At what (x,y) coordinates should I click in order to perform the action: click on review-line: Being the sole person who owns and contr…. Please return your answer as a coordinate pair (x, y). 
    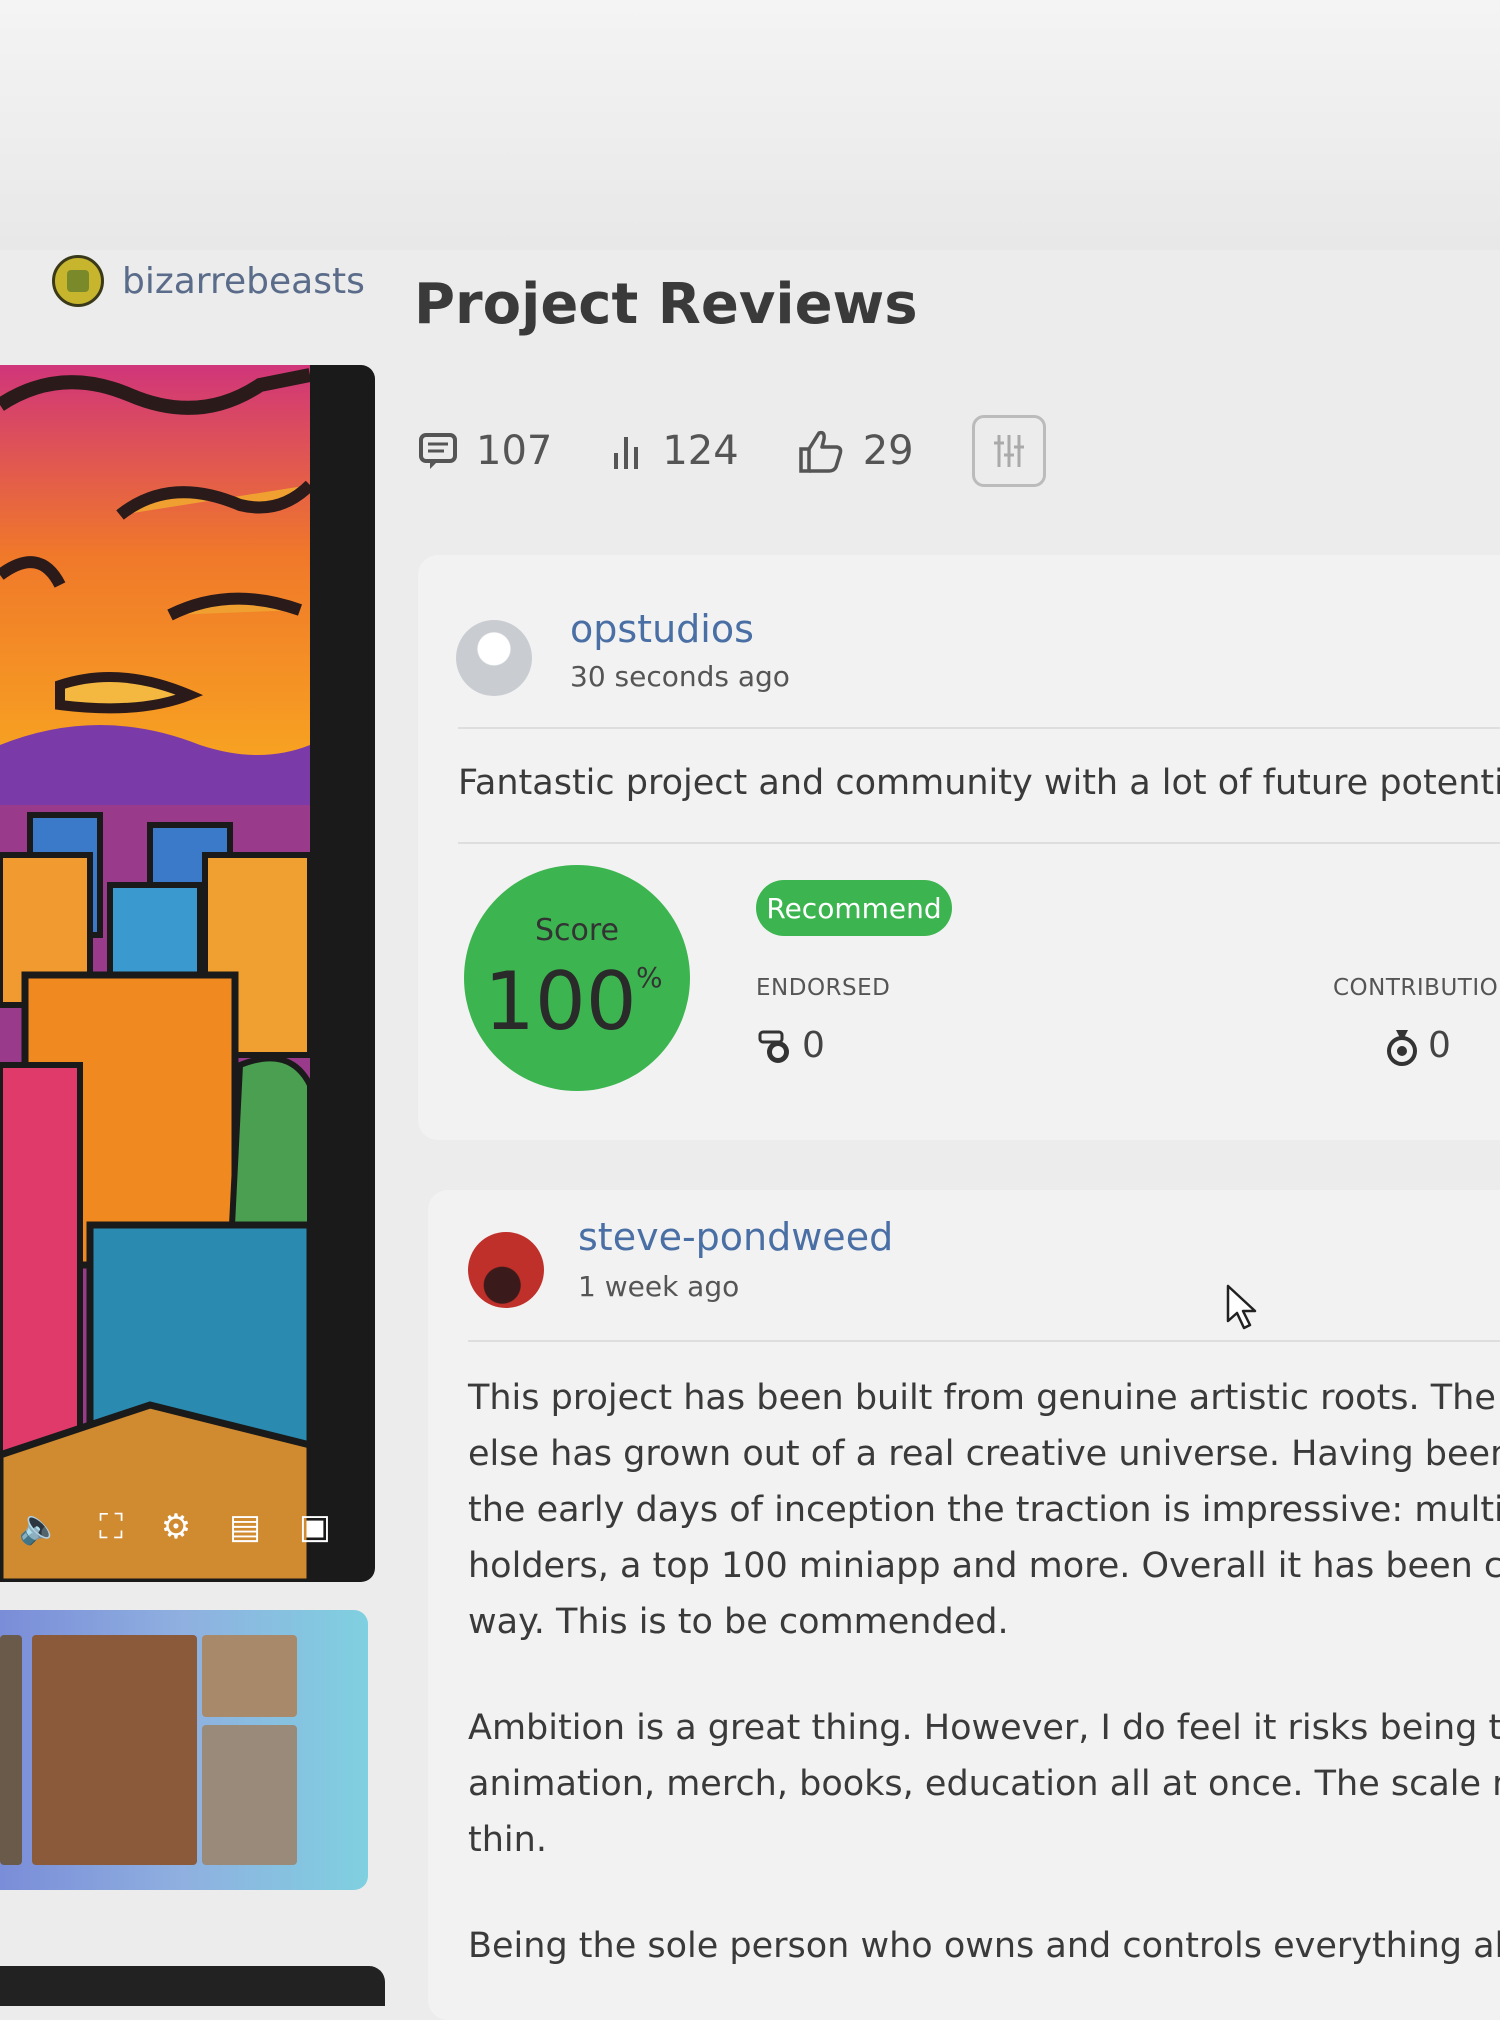
    Looking at the image, I should click on (984, 1946).